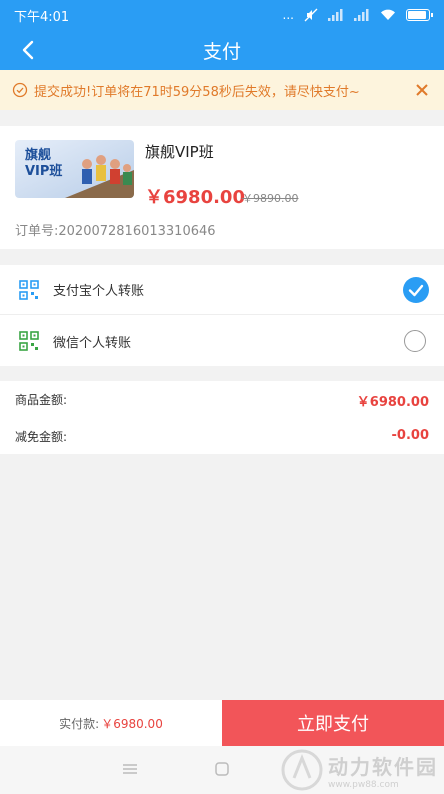 The width and height of the screenshot is (444, 794). I want to click on original-price: ￥9890.00, so click(270, 198).